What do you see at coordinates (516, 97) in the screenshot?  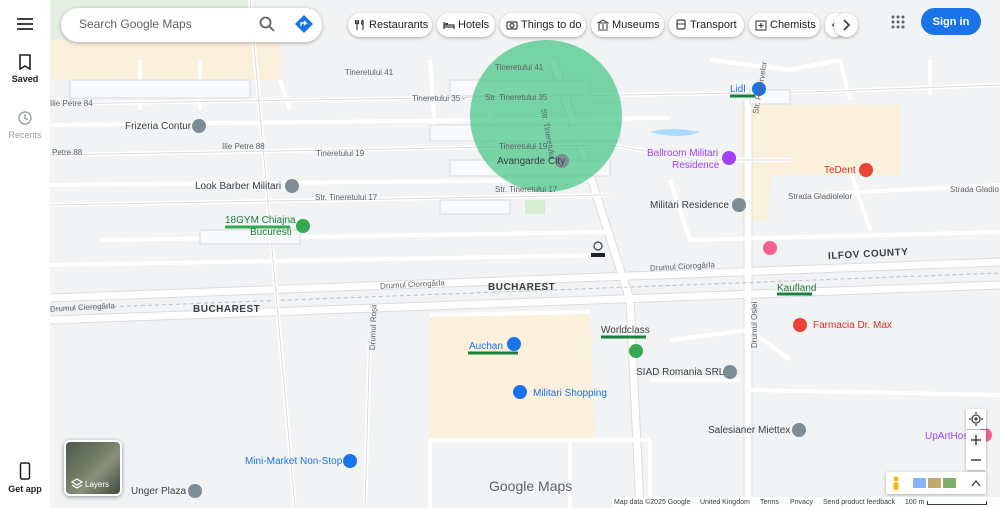 I see `road-label: Str. Tineretului 35` at bounding box center [516, 97].